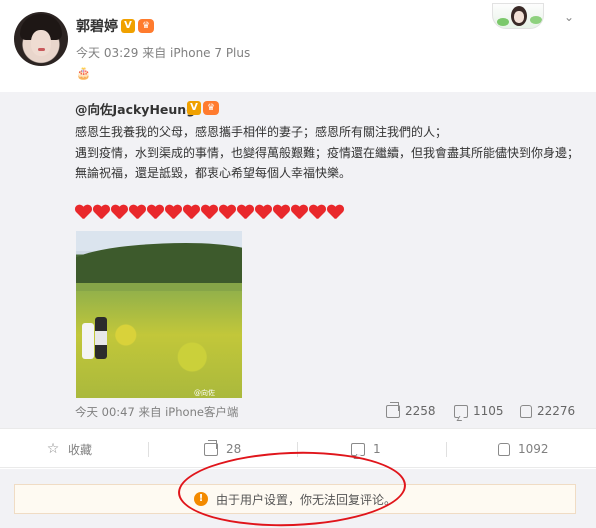  What do you see at coordinates (234, 449) in the screenshot?
I see `repost-button-count: 28` at bounding box center [234, 449].